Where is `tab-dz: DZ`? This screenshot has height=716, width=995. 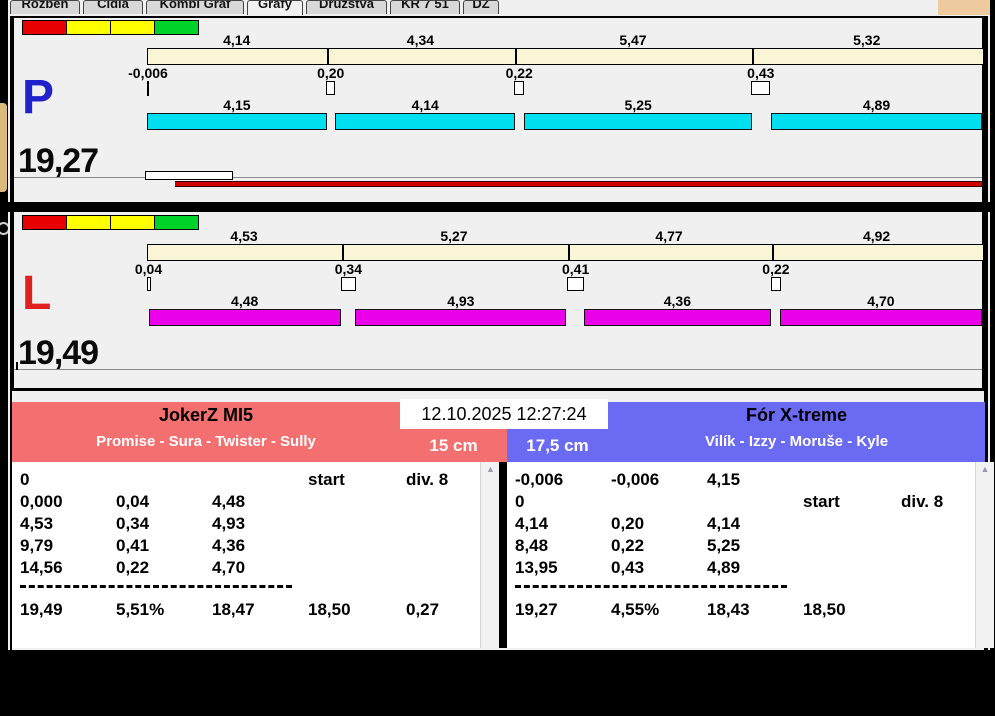 tab-dz: DZ is located at coordinates (481, 7).